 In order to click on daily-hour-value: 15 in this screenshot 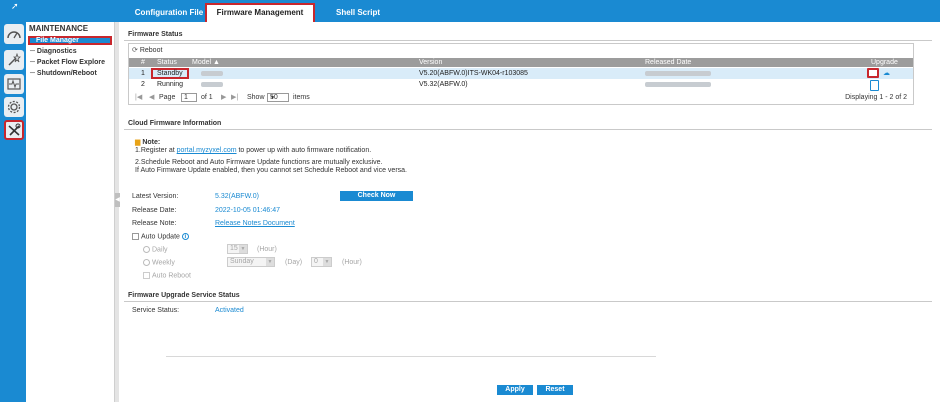, I will do `click(234, 248)`.